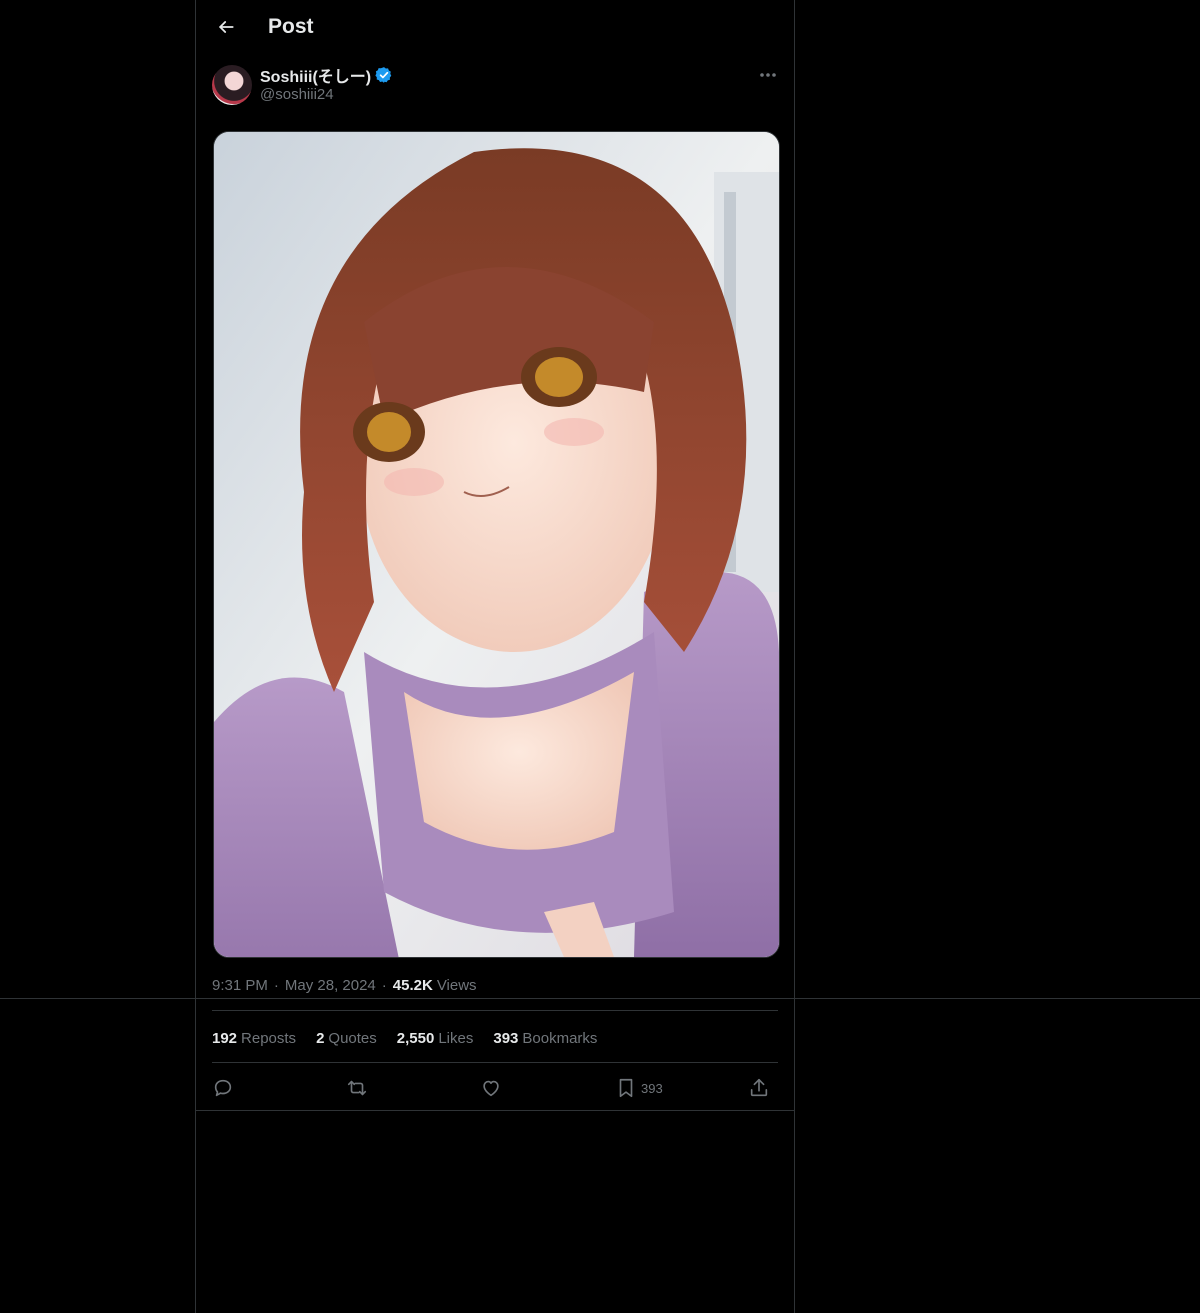  I want to click on arrow-left-icon, so click(226, 27).